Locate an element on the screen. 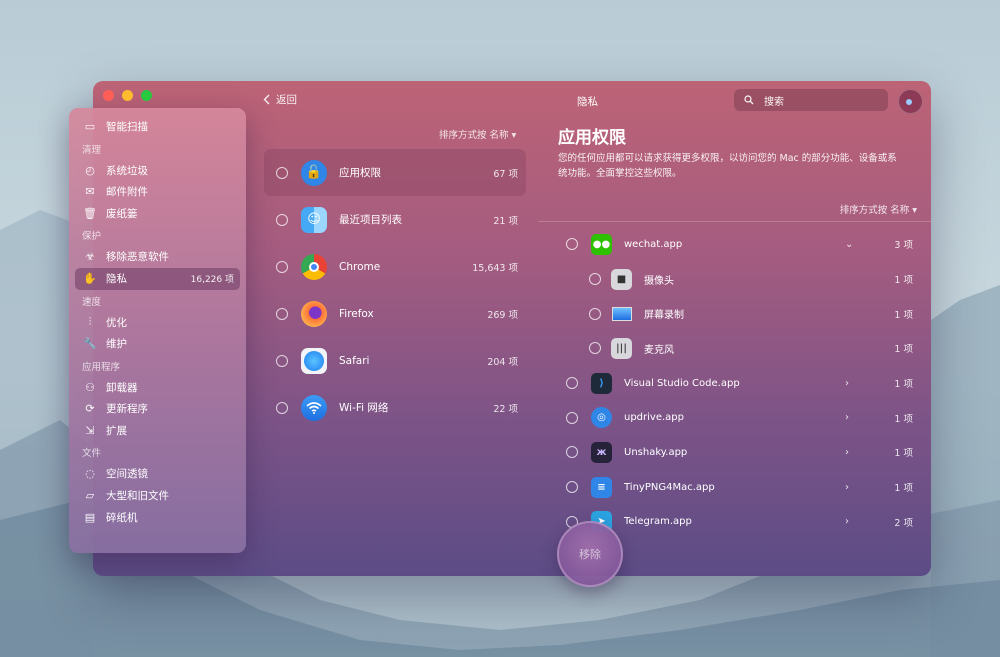  sidebar-item-smart-scan: ▭ 智能扫描 is located at coordinates (157, 127).